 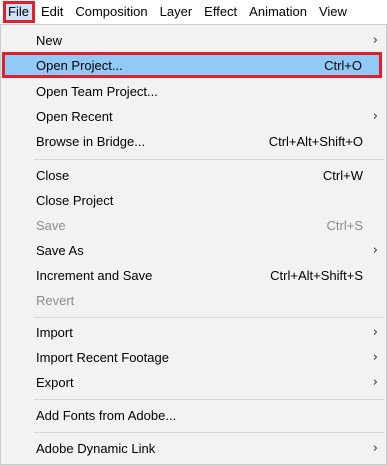 I want to click on menu-layer: Layer, so click(x=176, y=12).